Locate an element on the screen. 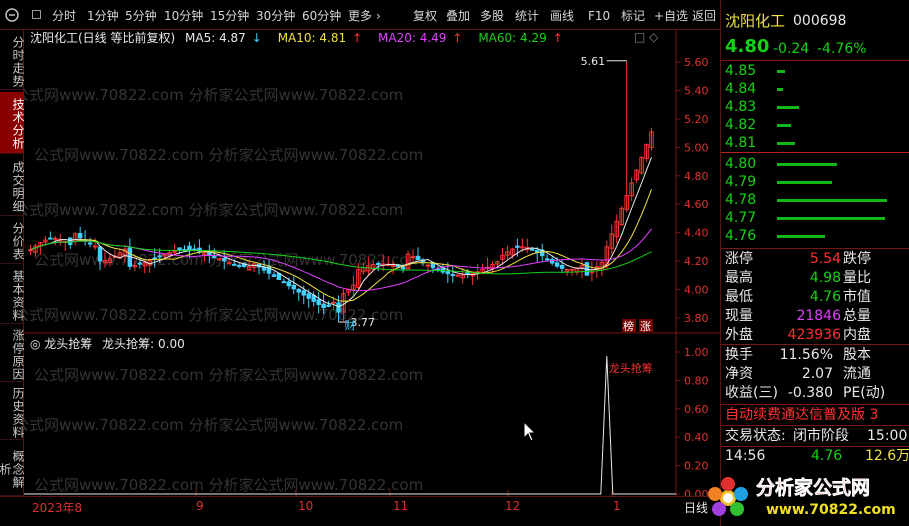 This screenshot has height=526, width=909. y-tick-label: 4.80 is located at coordinates (696, 176).